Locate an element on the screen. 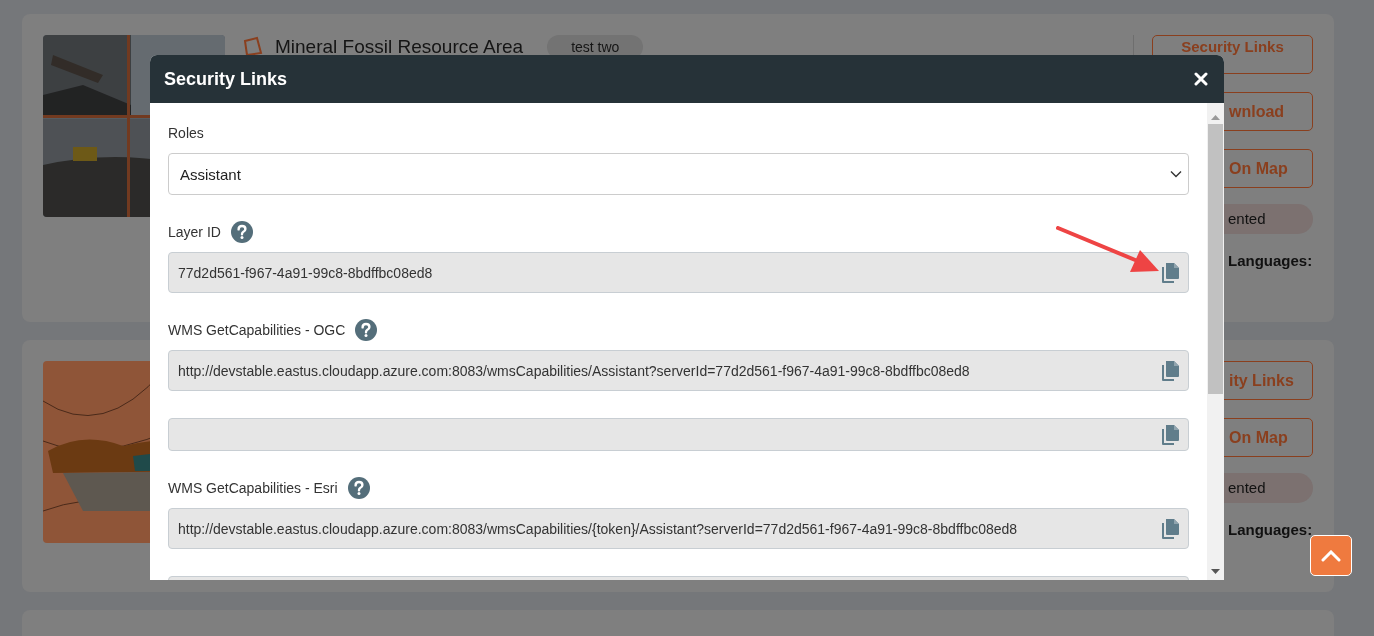 Image resolution: width=1374 pixels, height=636 pixels. close-icon is located at coordinates (1201, 79).